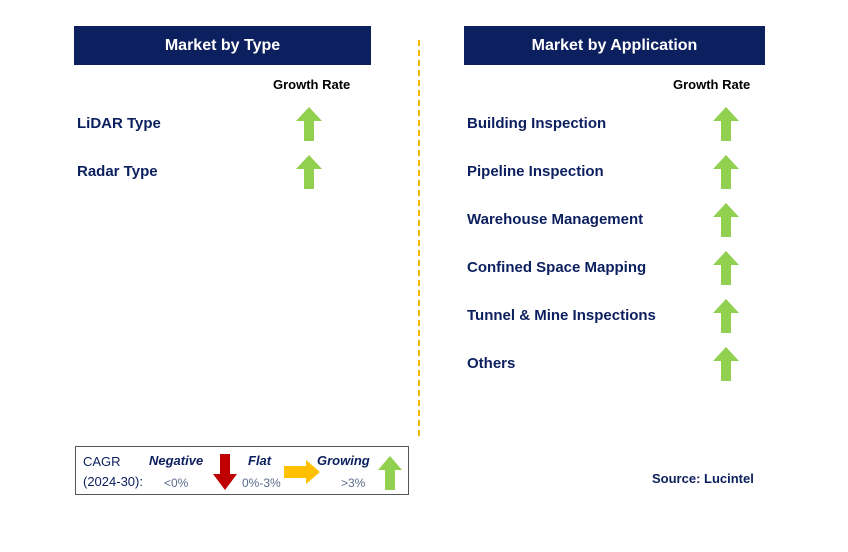  What do you see at coordinates (119, 123) in the screenshot?
I see `row-label: LiDAR Type` at bounding box center [119, 123].